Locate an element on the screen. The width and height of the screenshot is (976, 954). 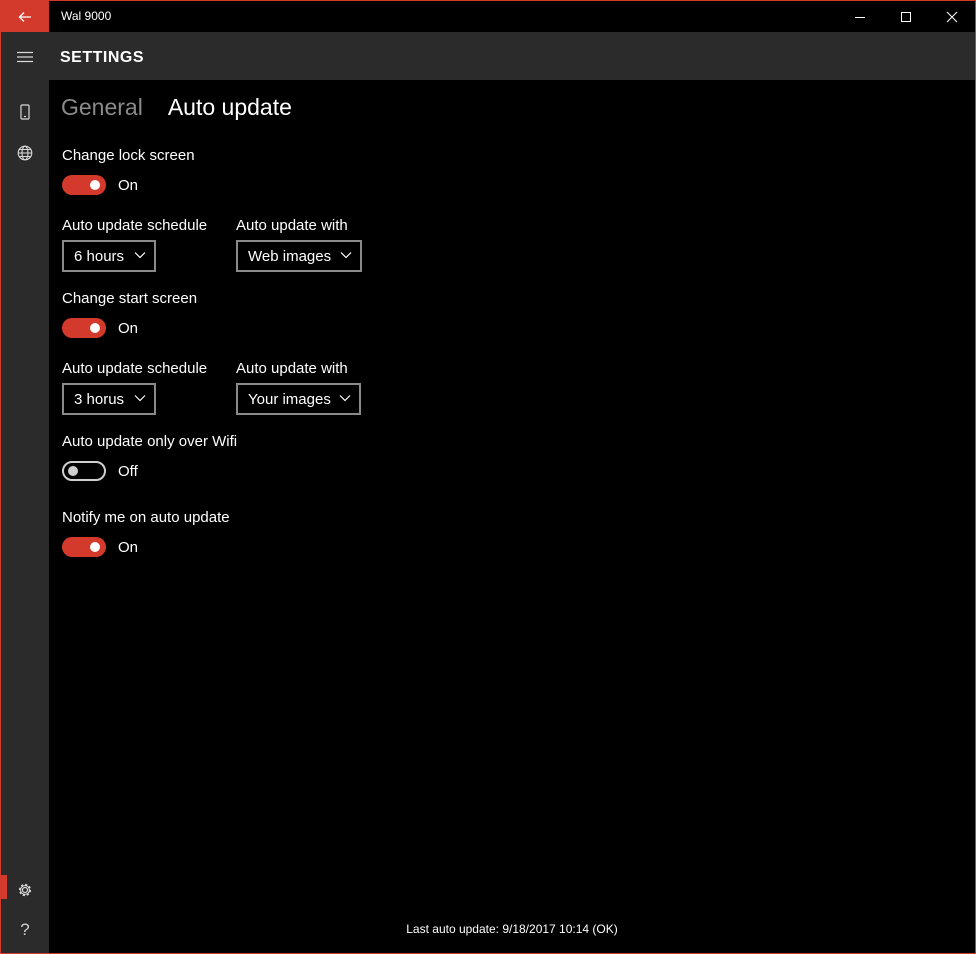
start-source-label: Auto update with is located at coordinates (292, 368).